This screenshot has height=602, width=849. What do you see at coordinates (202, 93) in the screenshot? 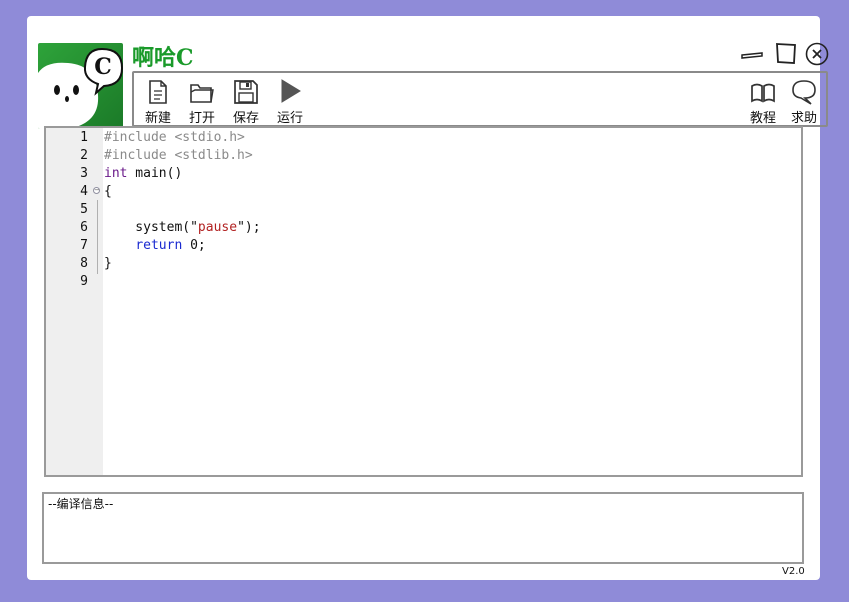
I see `folder-open-icon` at bounding box center [202, 93].